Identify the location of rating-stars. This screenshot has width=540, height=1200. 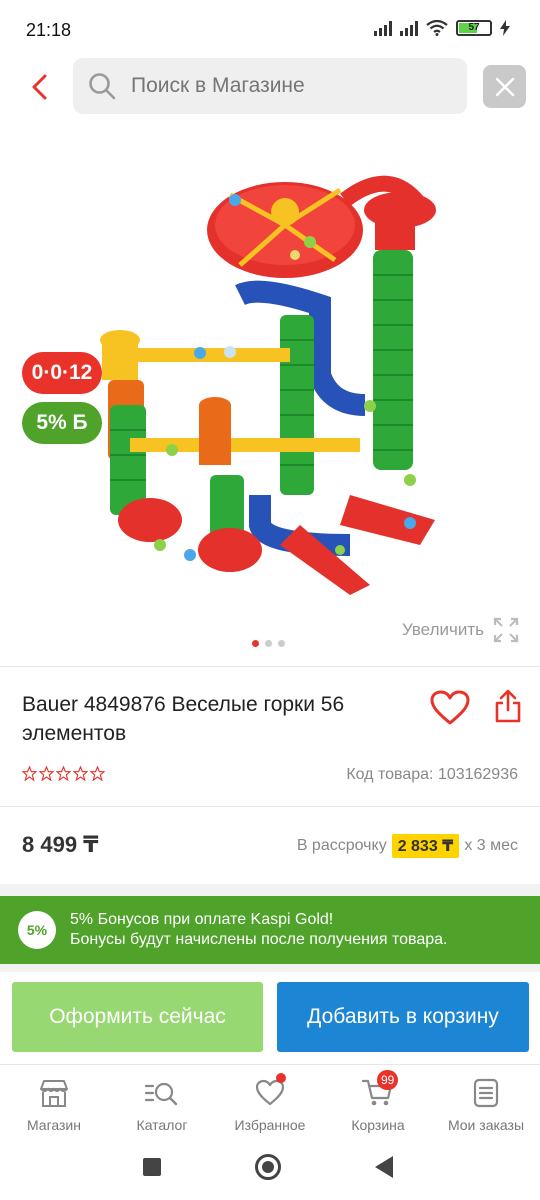
(63, 773).